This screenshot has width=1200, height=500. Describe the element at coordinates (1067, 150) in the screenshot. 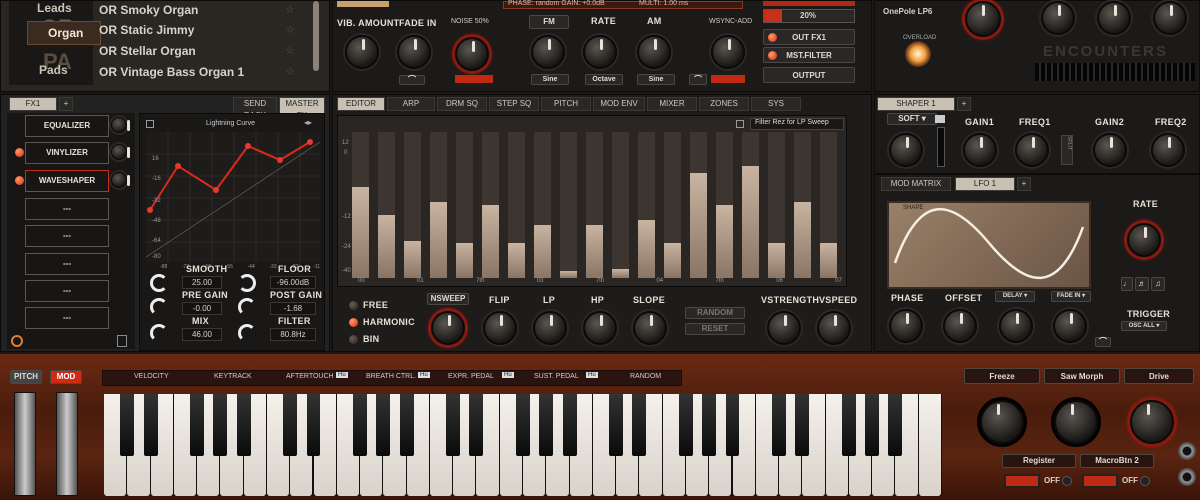

I see `split-label: SPLIT` at that location.